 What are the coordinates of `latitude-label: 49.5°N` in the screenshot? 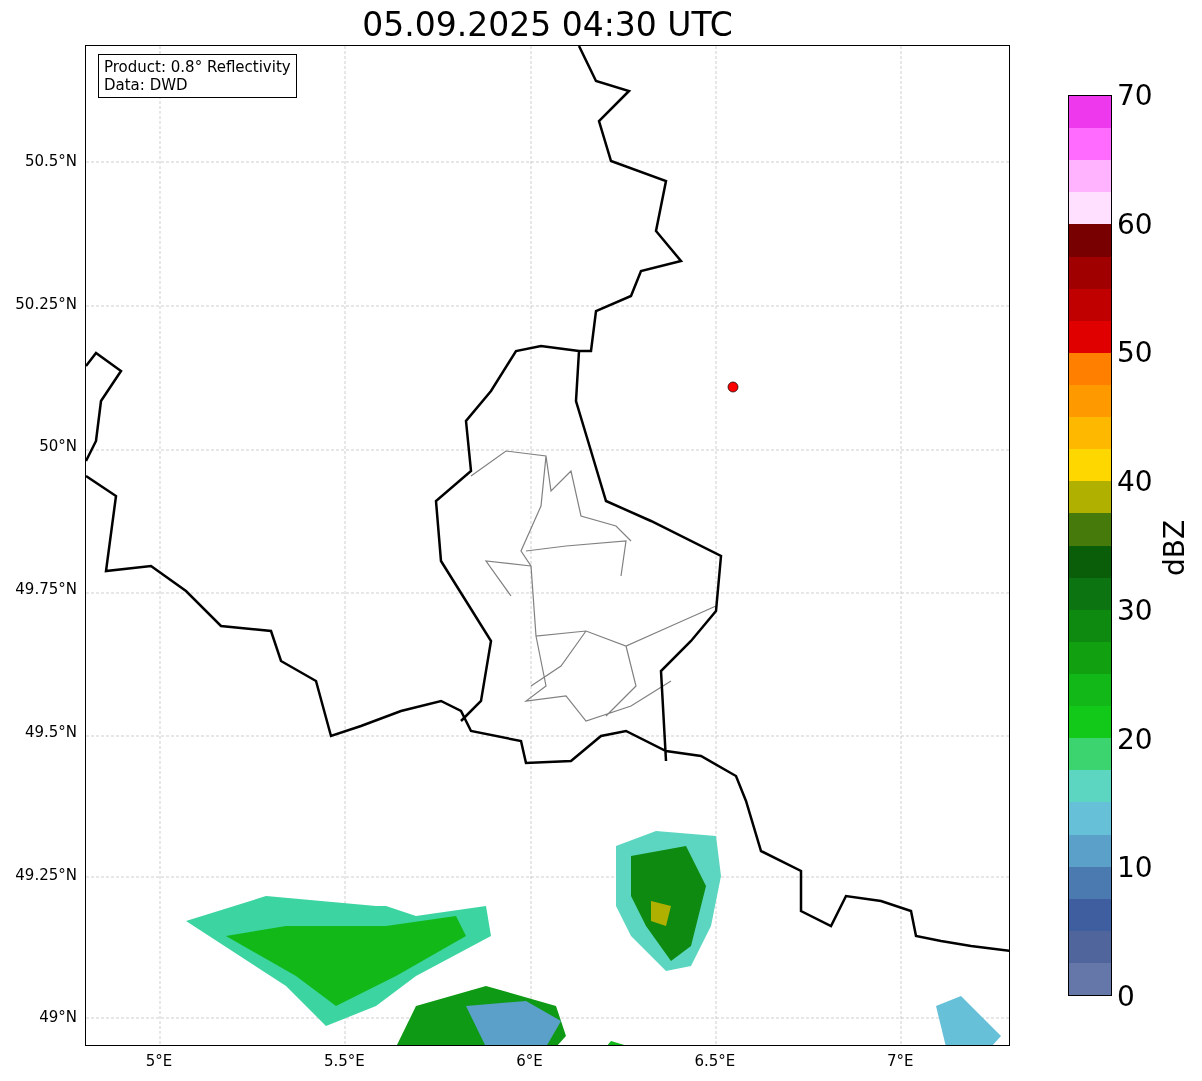 It's located at (50, 731).